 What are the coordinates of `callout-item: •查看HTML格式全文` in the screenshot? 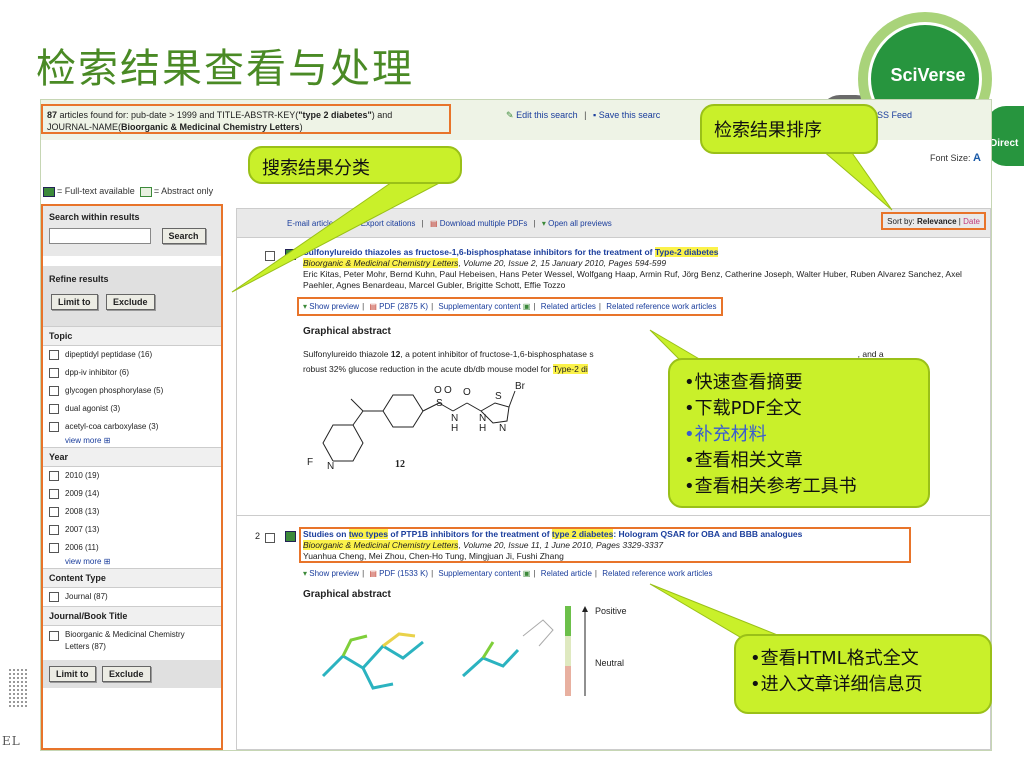 It's located at (834, 658).